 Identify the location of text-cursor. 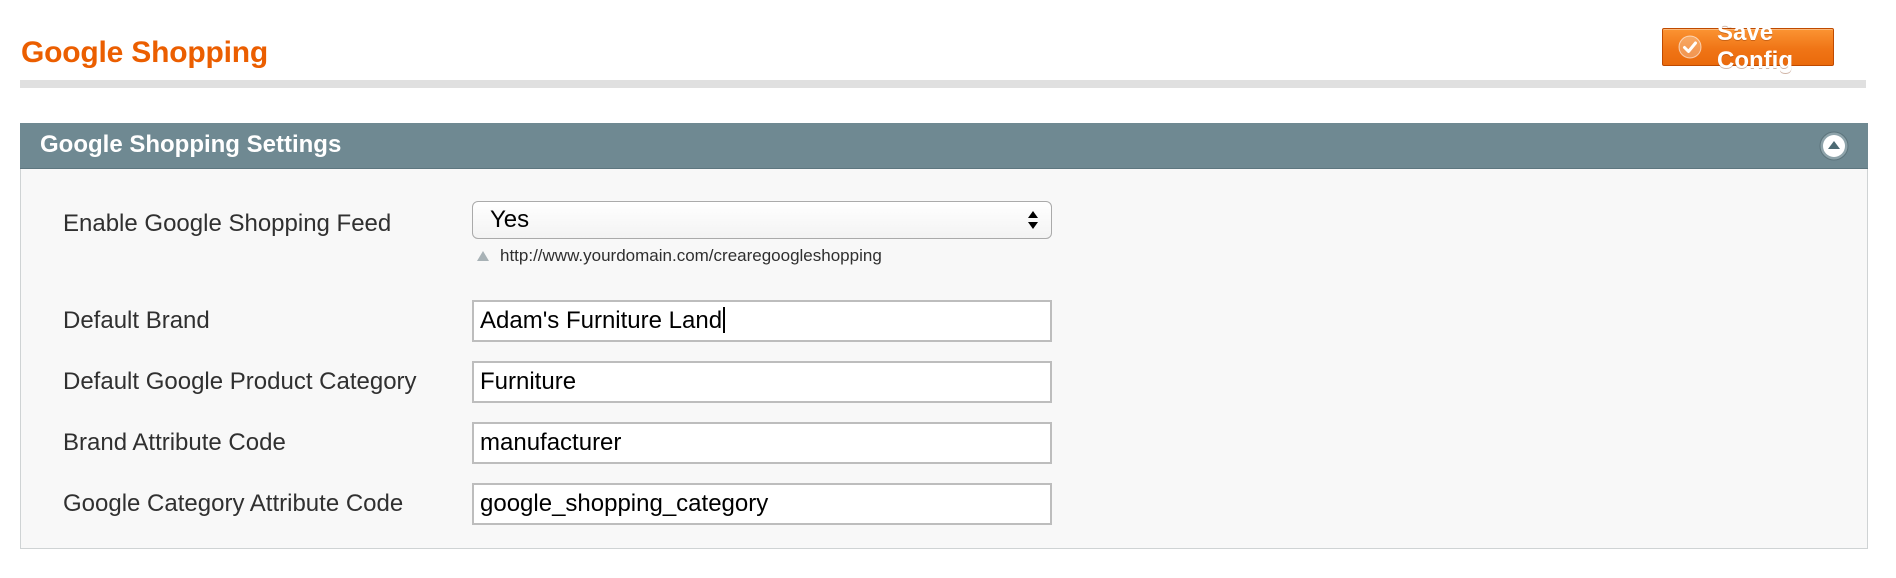
(724, 320).